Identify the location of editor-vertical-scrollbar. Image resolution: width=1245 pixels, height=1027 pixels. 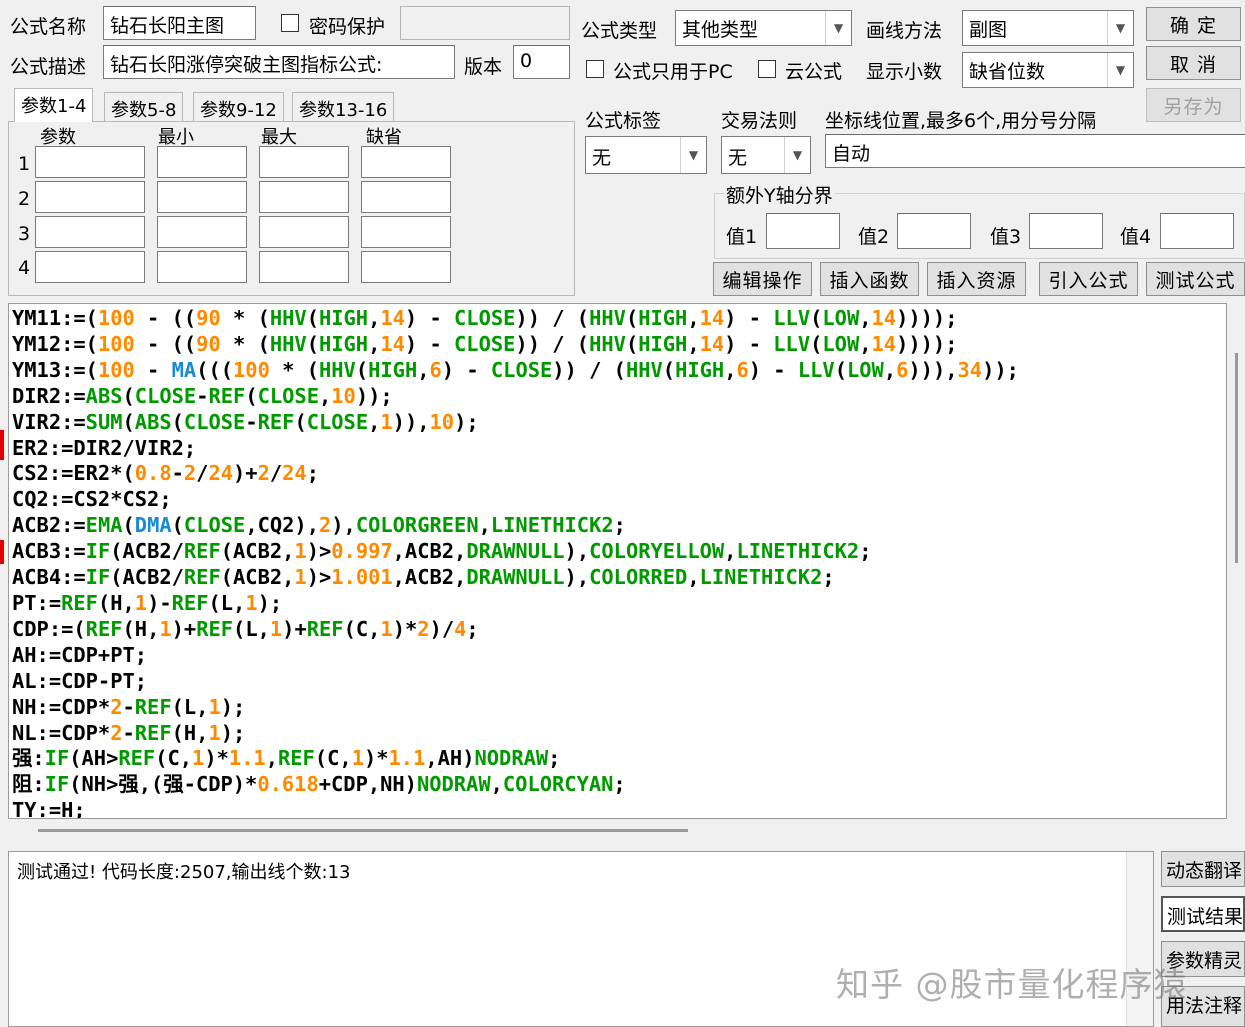
(1236, 561).